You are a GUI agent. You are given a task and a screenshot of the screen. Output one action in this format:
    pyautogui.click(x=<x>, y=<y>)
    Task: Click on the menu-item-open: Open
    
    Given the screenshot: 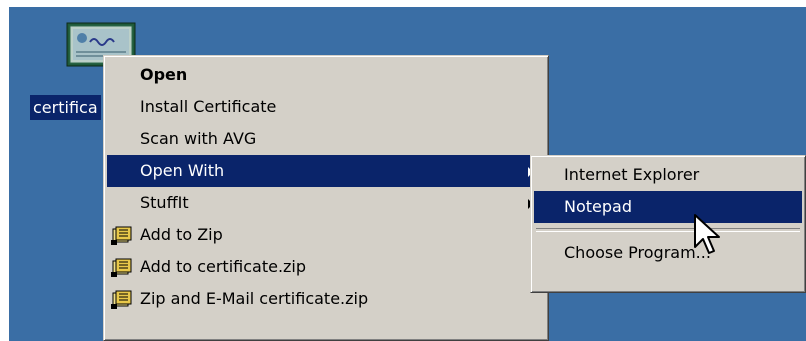 What is the action you would take?
    pyautogui.click(x=326, y=75)
    